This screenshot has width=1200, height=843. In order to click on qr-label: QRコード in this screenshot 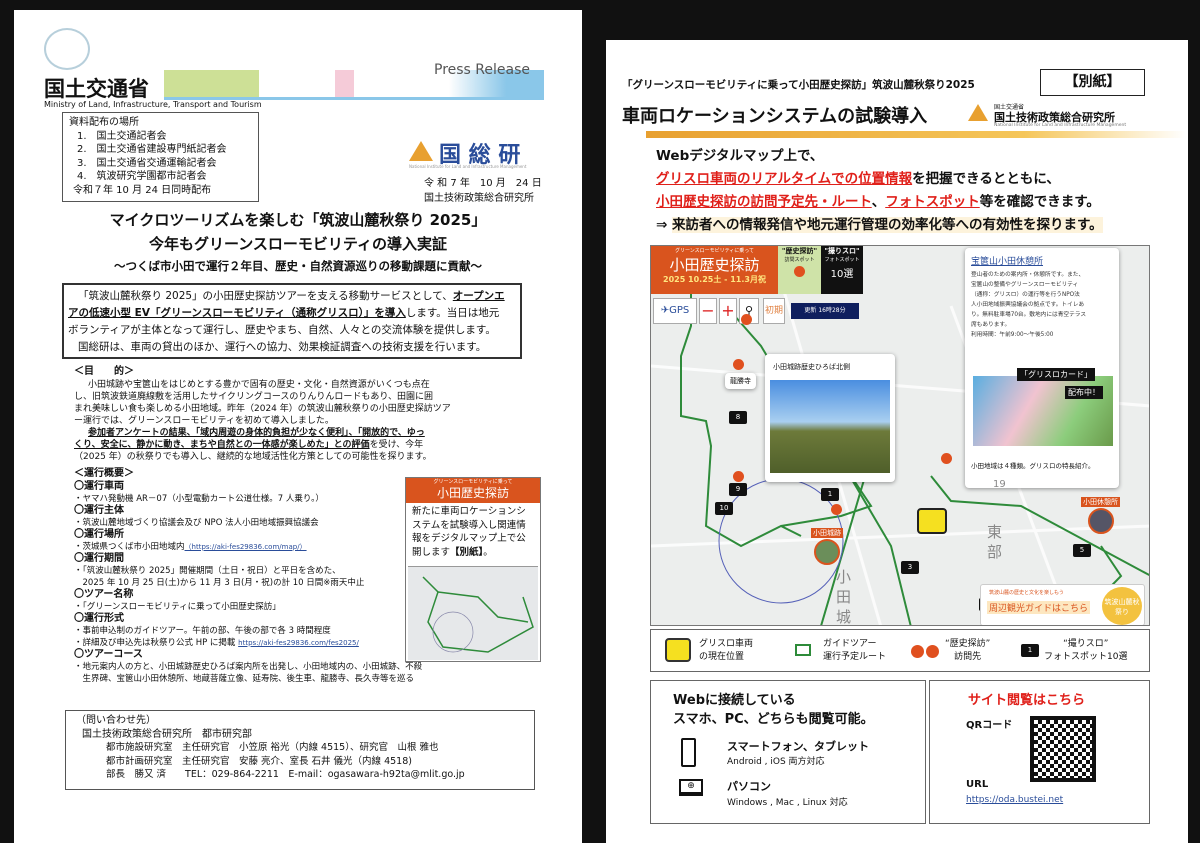, I will do `click(989, 725)`.